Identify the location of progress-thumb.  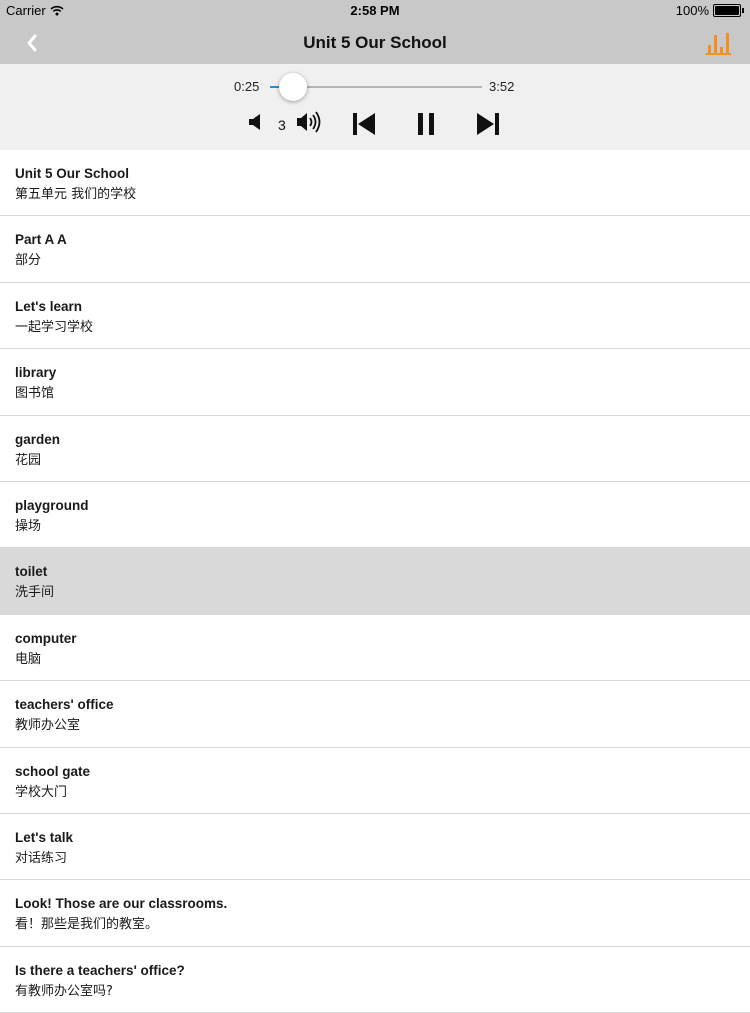
(293, 87).